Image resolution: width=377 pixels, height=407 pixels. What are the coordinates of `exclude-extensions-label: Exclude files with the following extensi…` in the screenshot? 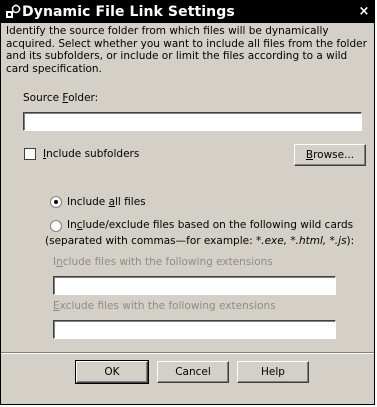 It's located at (164, 306).